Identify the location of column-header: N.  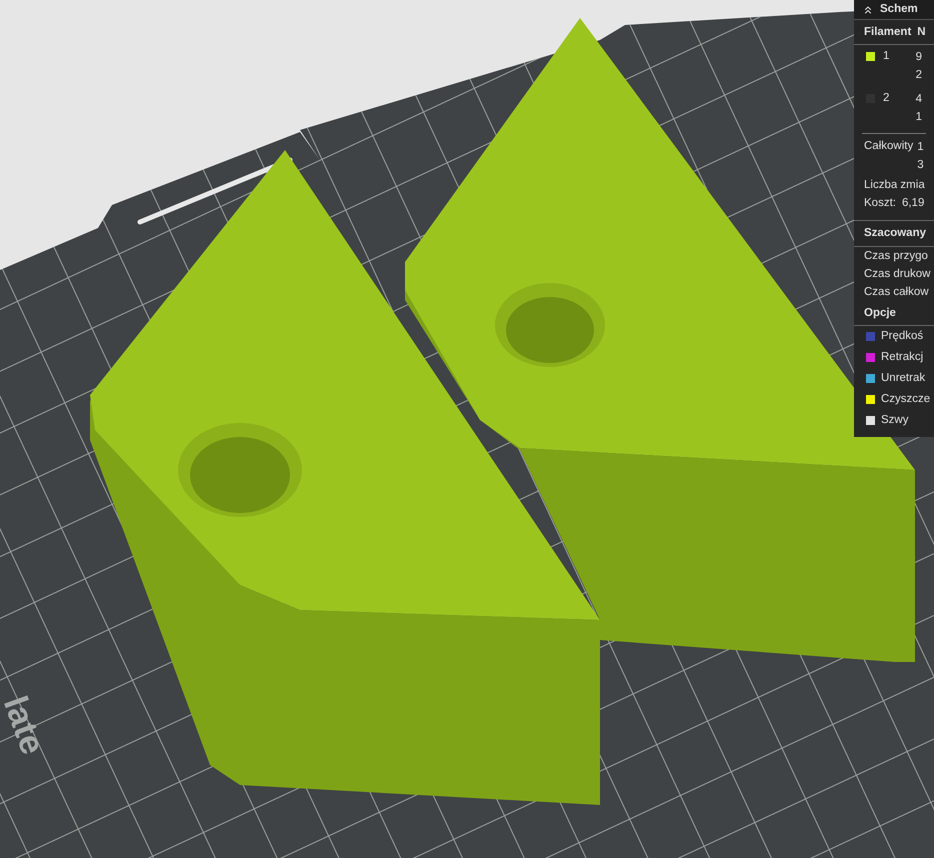
(921, 32).